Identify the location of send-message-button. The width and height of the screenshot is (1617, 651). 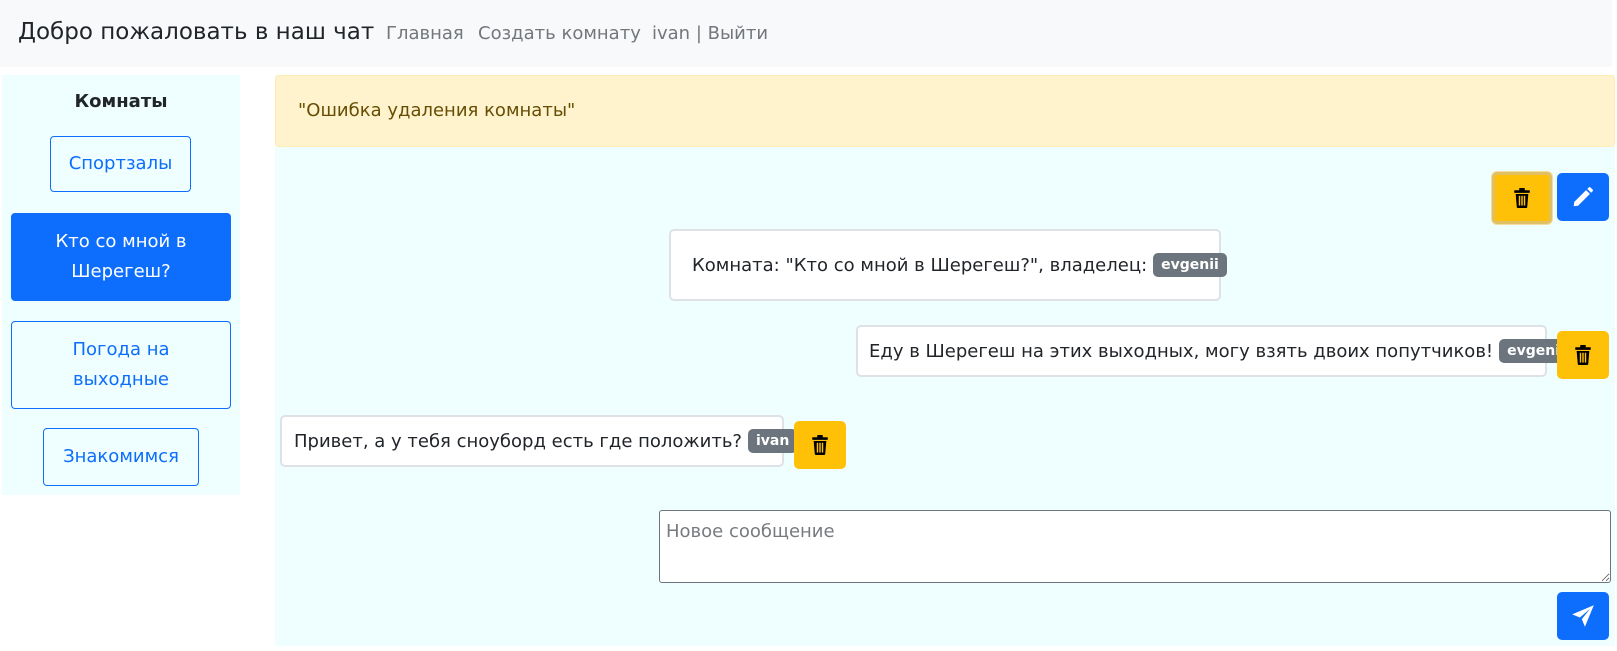
(1583, 616).